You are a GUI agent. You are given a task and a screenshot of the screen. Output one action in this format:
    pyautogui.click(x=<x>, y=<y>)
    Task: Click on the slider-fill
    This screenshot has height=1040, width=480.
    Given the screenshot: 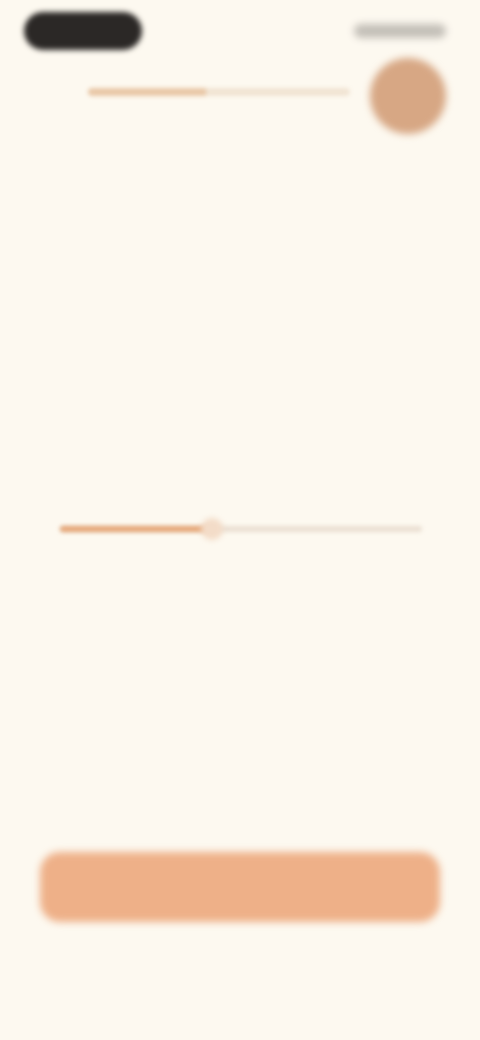 What is the action you would take?
    pyautogui.click(x=136, y=529)
    